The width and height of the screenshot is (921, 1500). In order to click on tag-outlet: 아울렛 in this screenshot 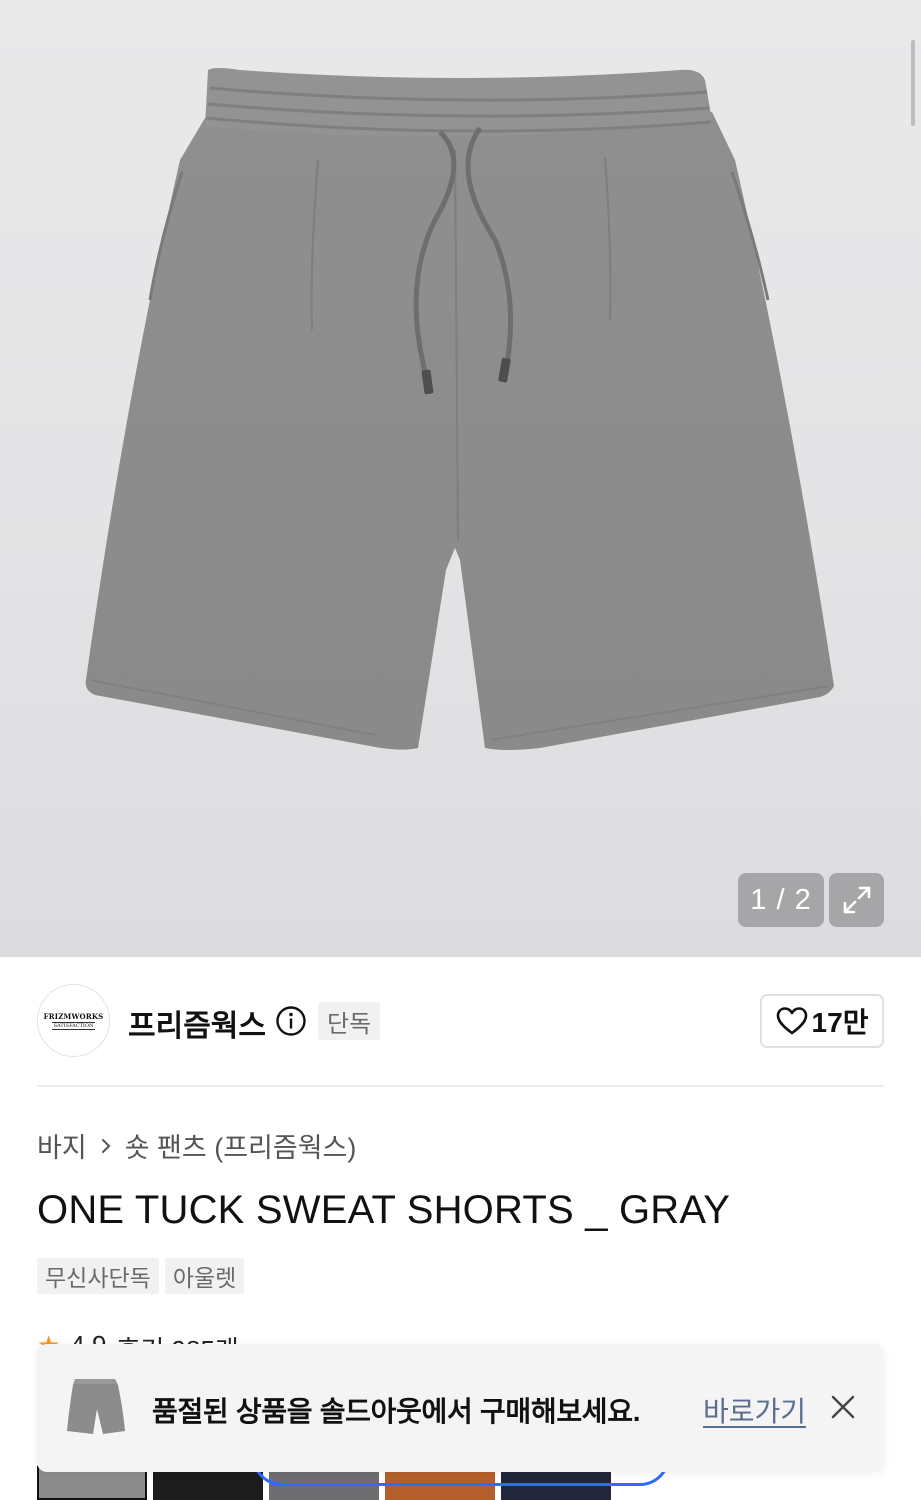, I will do `click(204, 1276)`.